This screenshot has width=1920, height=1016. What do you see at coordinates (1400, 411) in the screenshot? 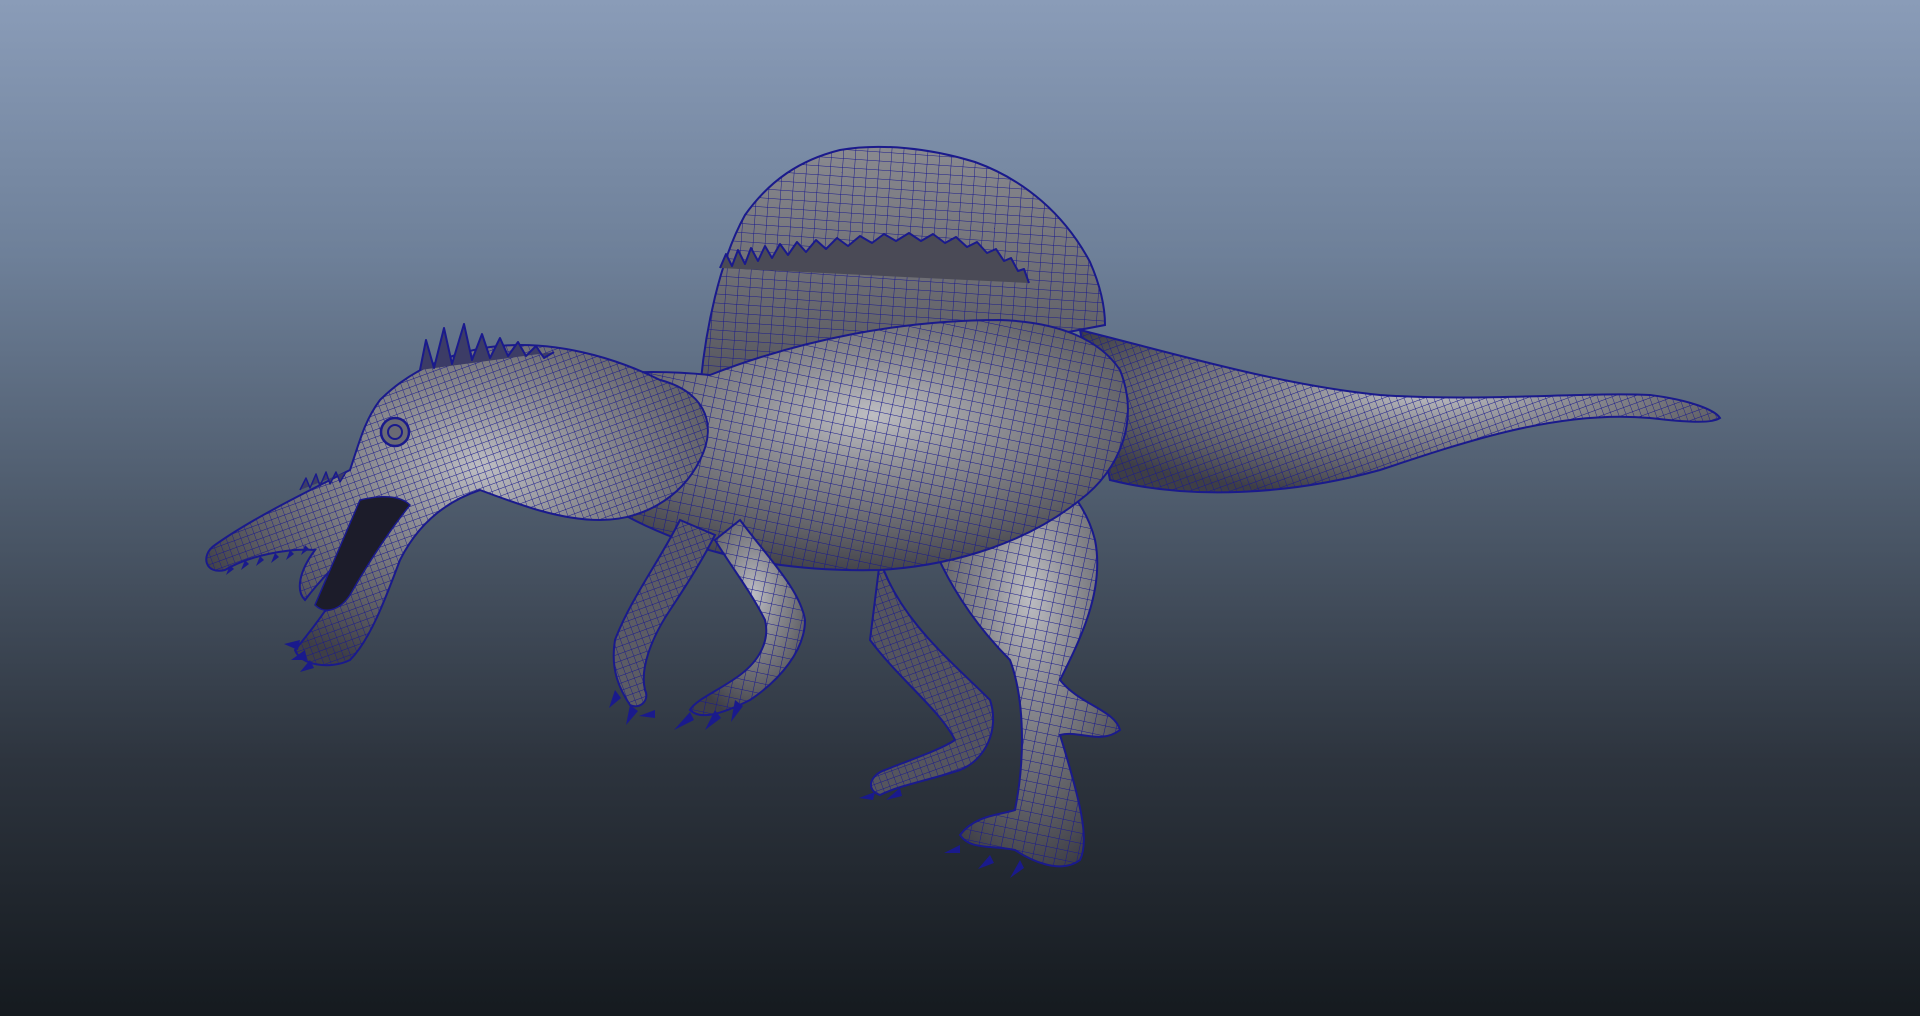
I see `tail` at bounding box center [1400, 411].